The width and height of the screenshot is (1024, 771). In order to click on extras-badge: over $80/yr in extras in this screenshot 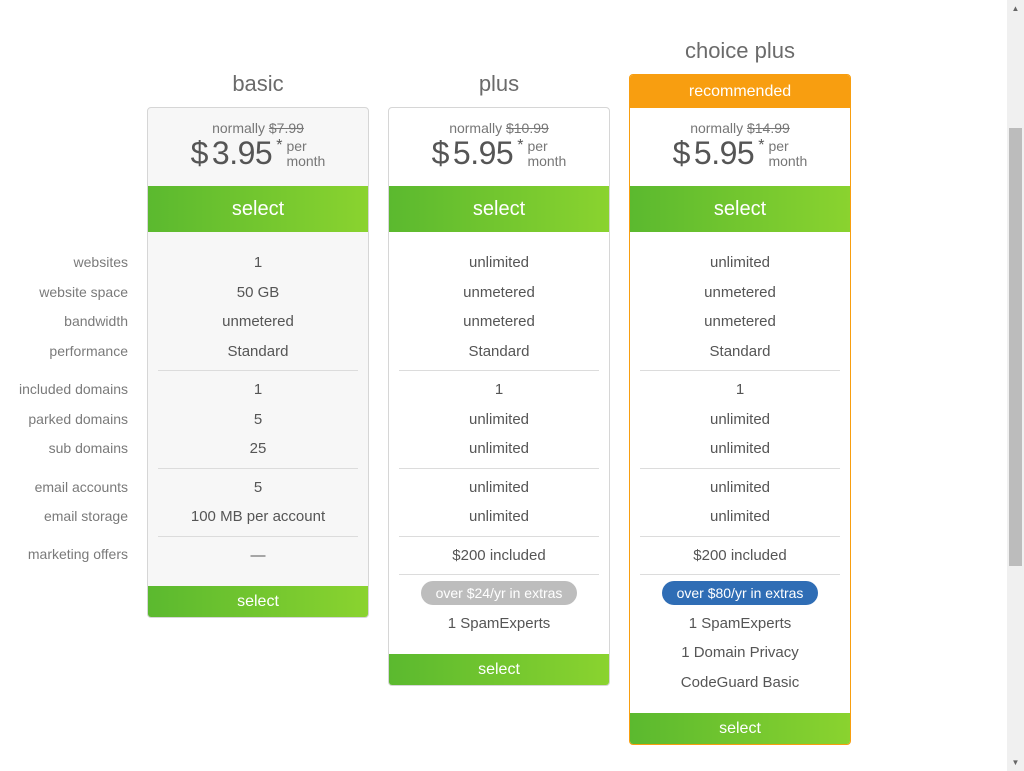, I will do `click(740, 593)`.